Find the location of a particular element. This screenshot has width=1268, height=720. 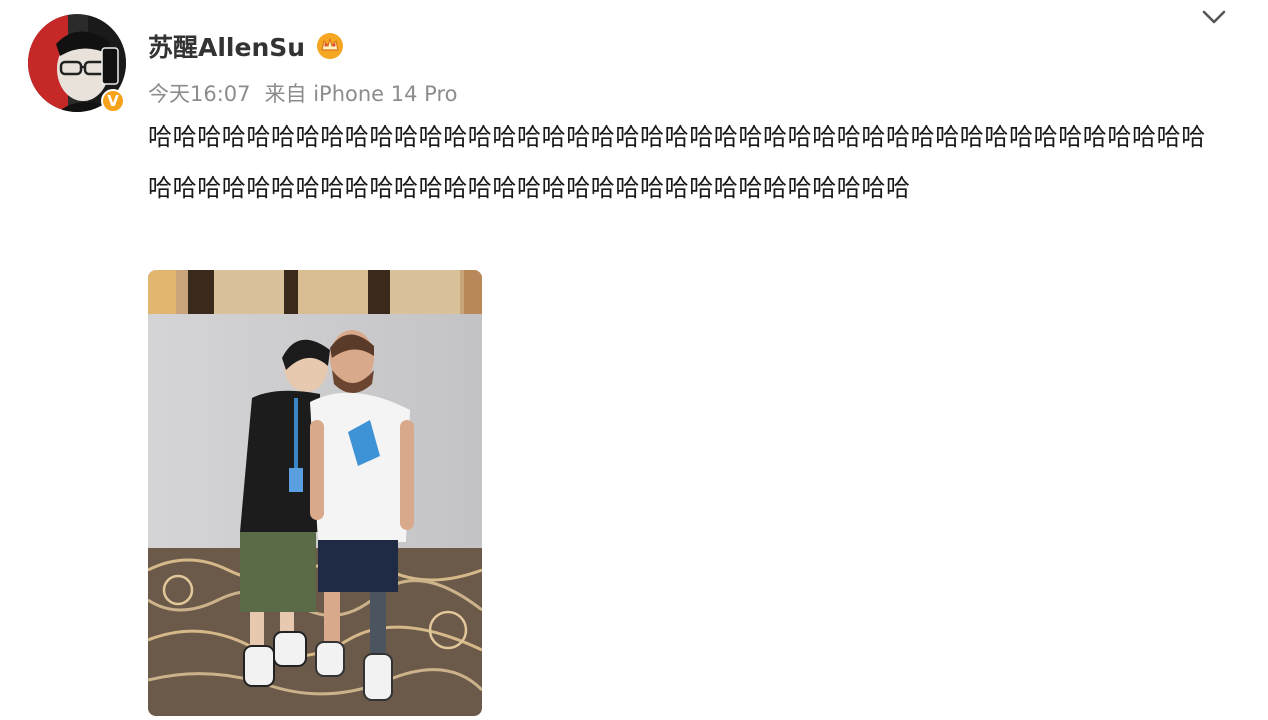

username: 苏醒AllenSu is located at coordinates (226, 46).